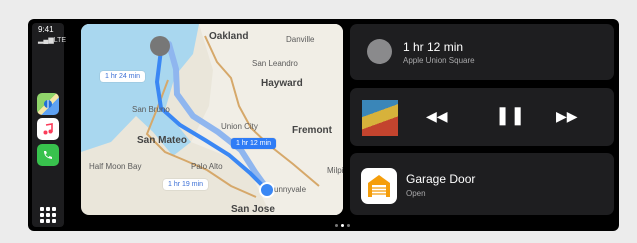  I want to click on fast-forward-icon: ▶▶, so click(567, 116).